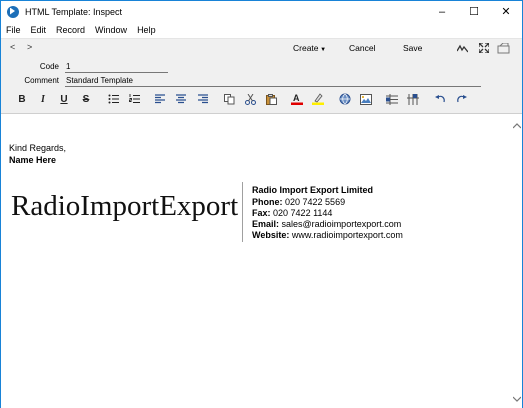 This screenshot has height=408, width=523. What do you see at coordinates (461, 99) in the screenshot?
I see `redo-icon` at bounding box center [461, 99].